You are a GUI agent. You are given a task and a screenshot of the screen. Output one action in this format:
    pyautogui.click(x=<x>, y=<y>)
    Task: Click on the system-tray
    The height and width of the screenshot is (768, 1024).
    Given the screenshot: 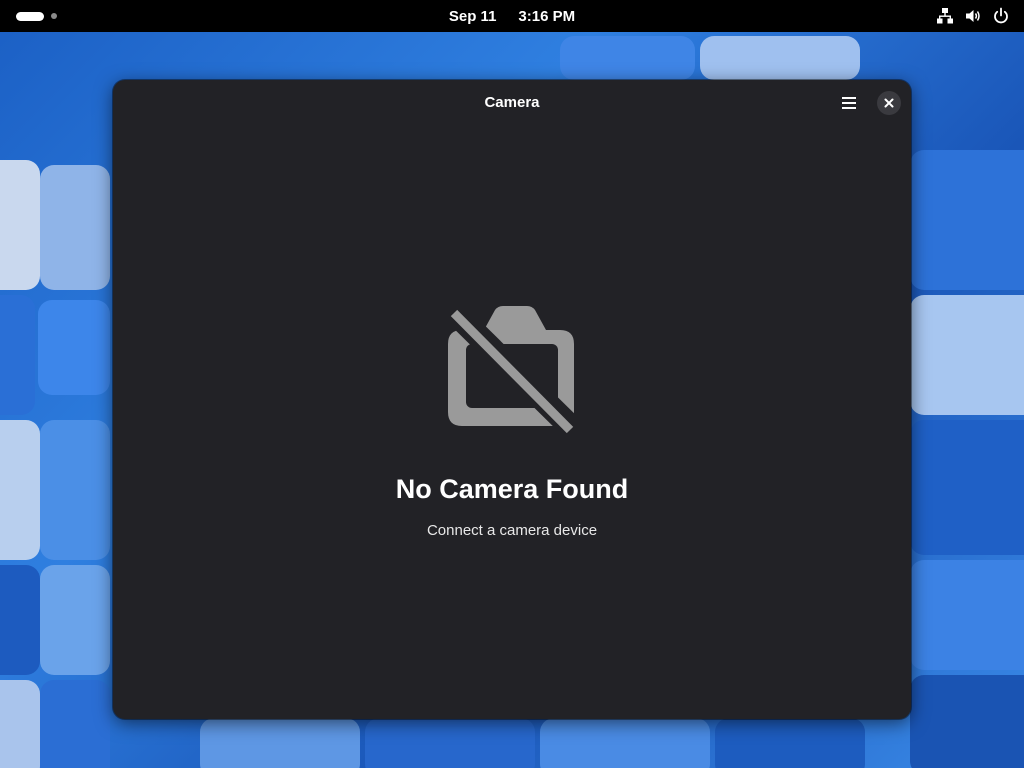 What is the action you would take?
    pyautogui.click(x=973, y=16)
    